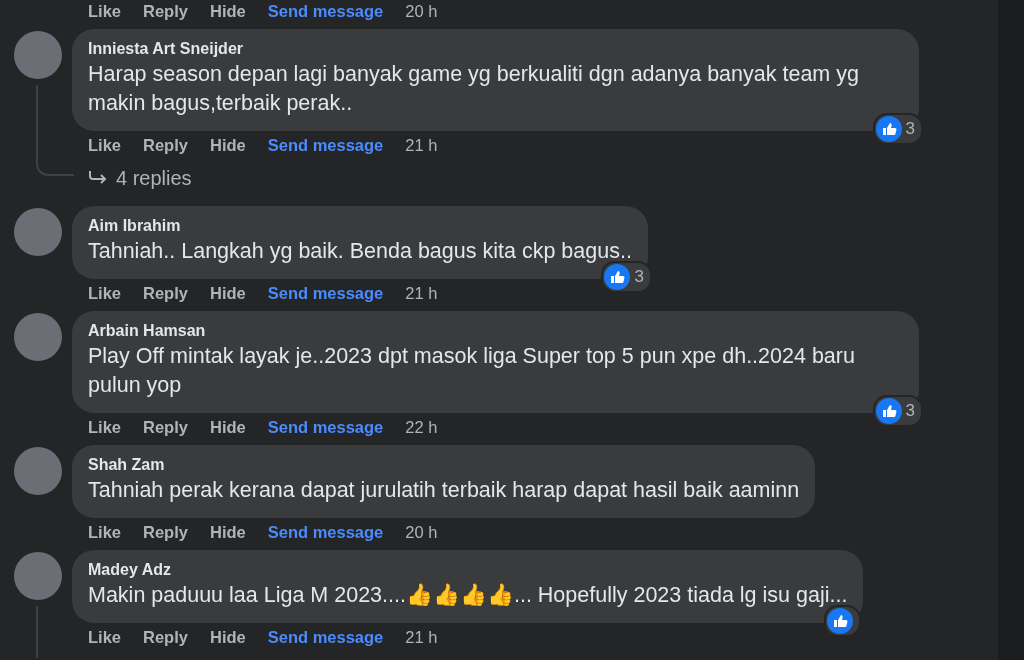 This screenshot has width=1024, height=660. I want to click on comment-author: Shah Zam, so click(444, 465).